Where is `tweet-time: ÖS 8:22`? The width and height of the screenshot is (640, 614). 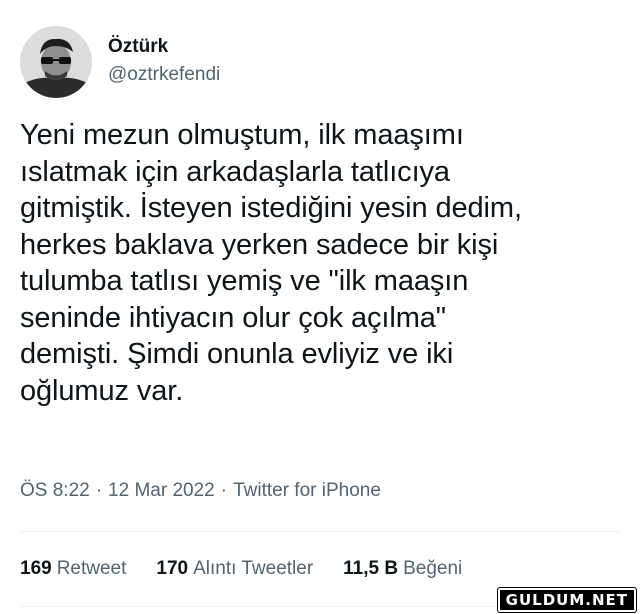 tweet-time: ÖS 8:22 is located at coordinates (55, 490).